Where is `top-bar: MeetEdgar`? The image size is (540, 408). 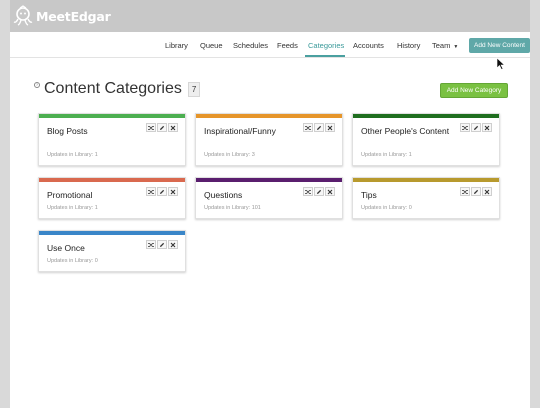 top-bar: MeetEdgar is located at coordinates (270, 16).